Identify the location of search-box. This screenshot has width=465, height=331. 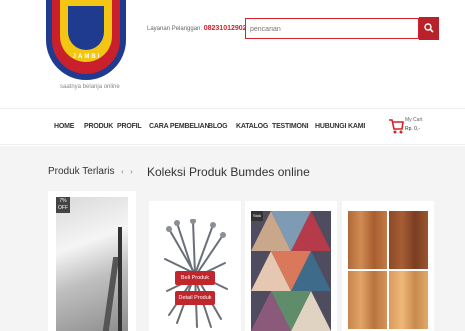
(332, 28).